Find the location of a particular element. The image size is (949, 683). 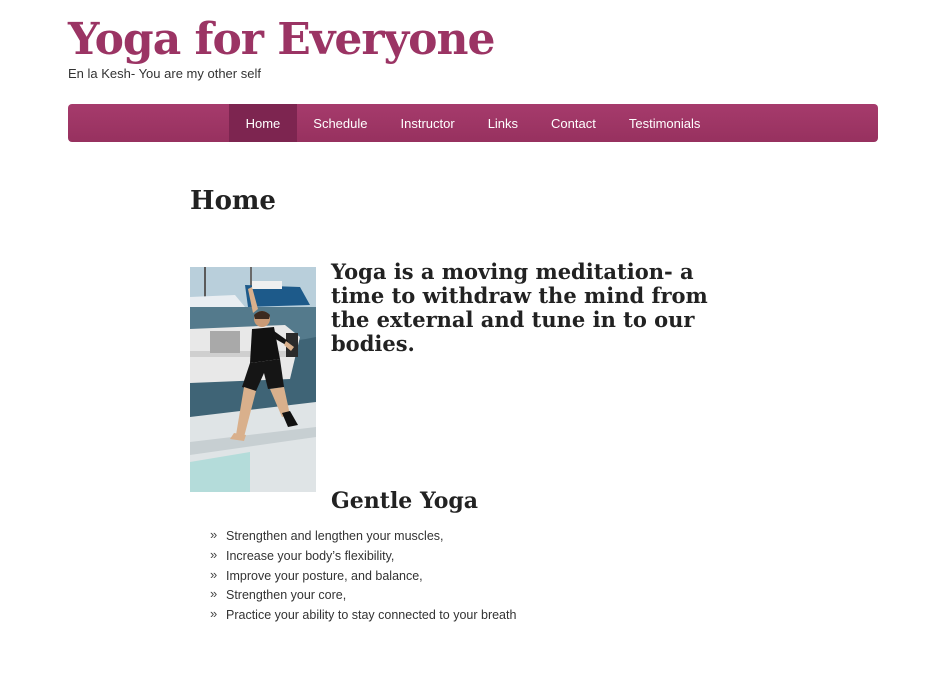

nav-item-contact: Contact is located at coordinates (574, 123).